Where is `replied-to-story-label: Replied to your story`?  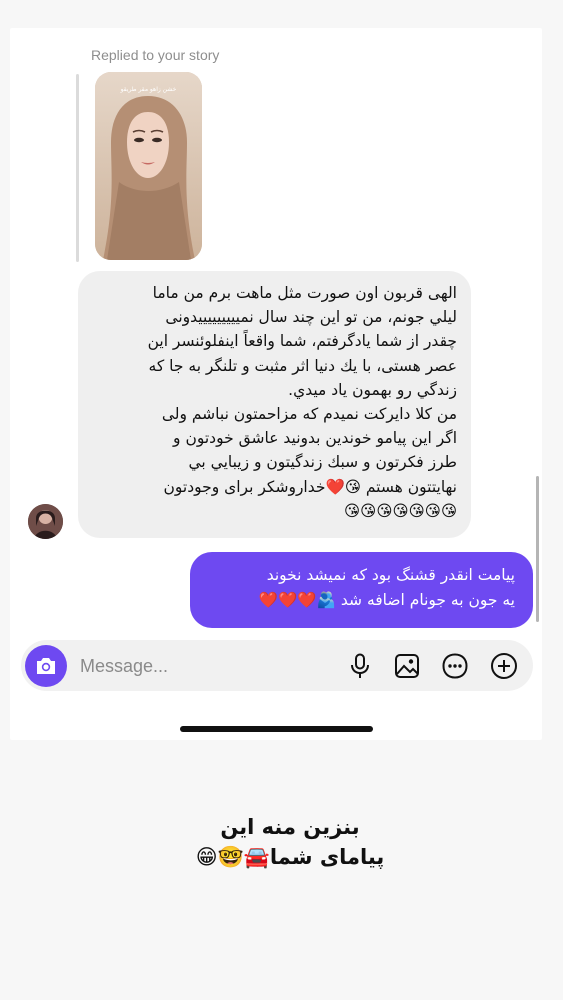 replied-to-story-label: Replied to your story is located at coordinates (155, 55).